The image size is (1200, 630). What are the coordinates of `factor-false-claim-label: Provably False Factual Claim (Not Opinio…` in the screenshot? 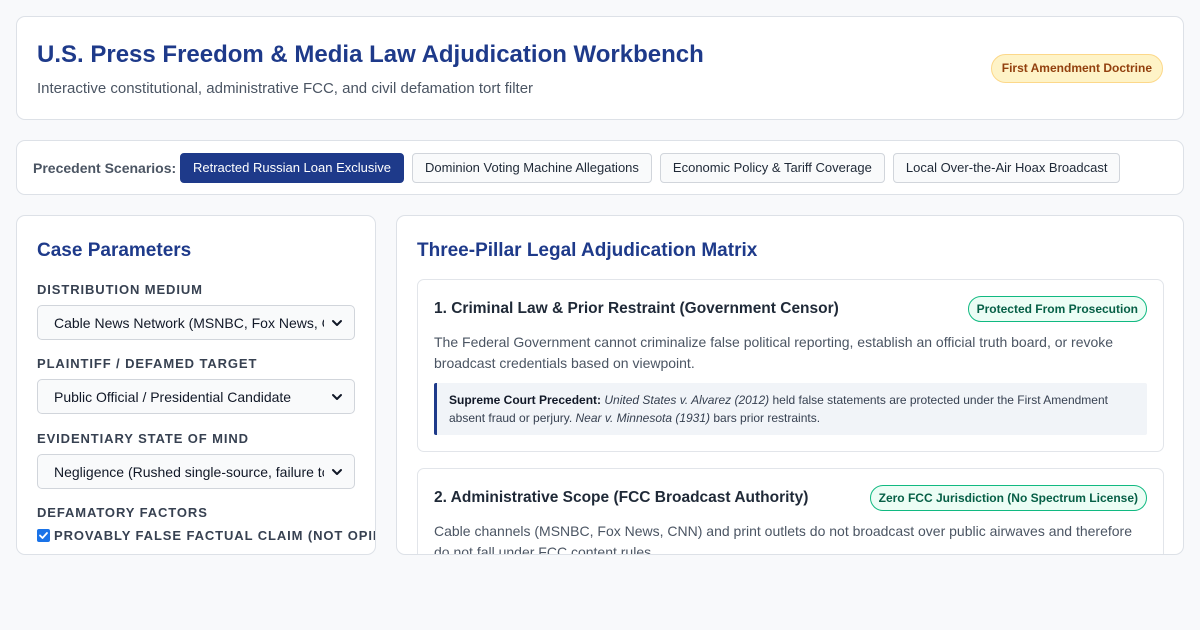 It's located at (214, 535).